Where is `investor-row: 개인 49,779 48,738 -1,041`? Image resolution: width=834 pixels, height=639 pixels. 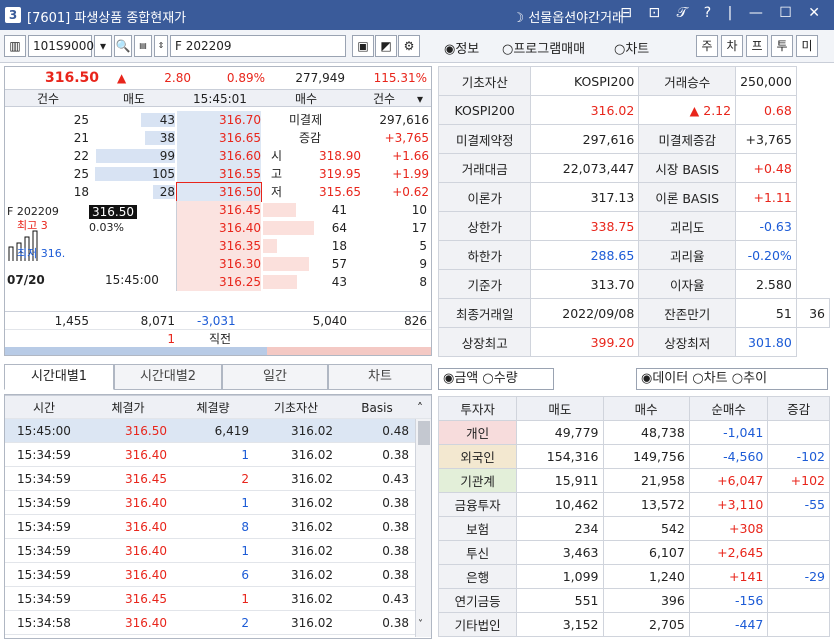 investor-row: 개인 49,779 48,738 -1,041 is located at coordinates (633, 432).